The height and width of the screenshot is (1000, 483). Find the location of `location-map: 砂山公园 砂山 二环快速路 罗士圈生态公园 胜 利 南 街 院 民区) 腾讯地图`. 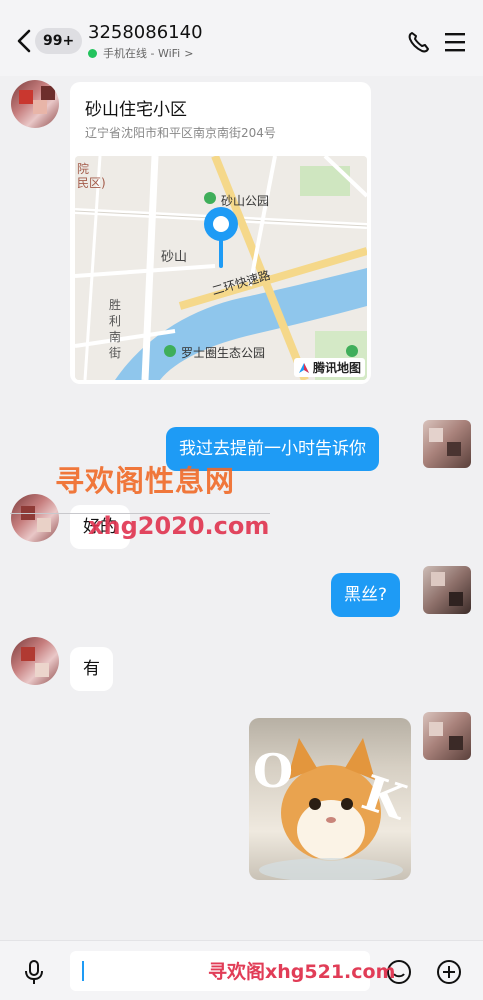

location-map: 砂山公园 砂山 二环快速路 罗士圈生态公园 胜 利 南 街 院 民区) 腾讯地图 is located at coordinates (221, 268).